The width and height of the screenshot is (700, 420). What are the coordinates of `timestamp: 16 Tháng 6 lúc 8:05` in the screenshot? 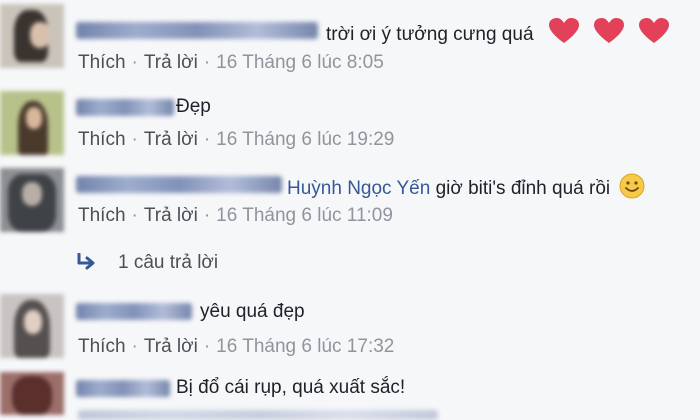 It's located at (300, 62).